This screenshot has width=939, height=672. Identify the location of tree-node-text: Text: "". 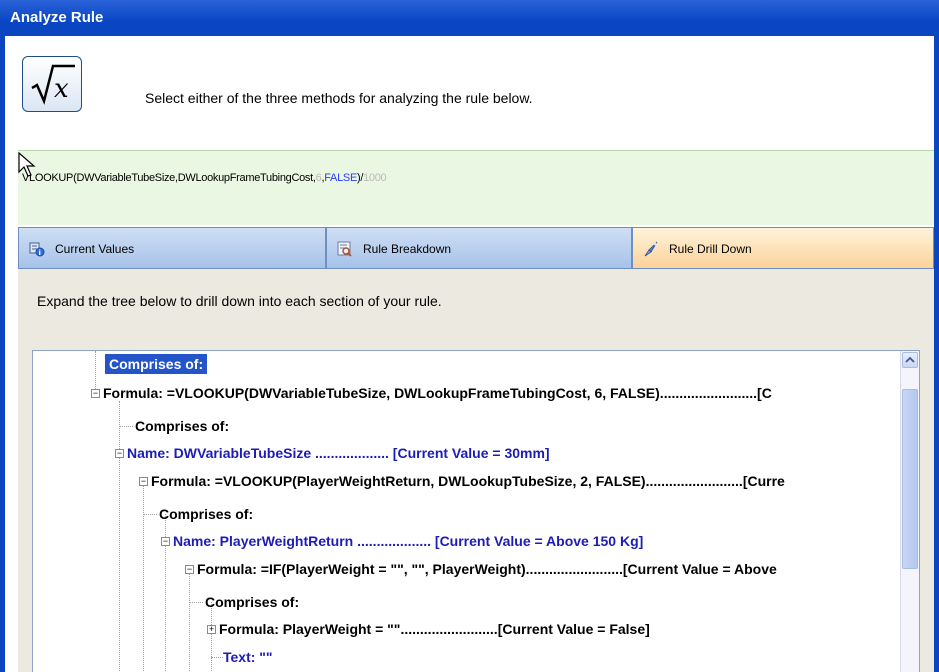
(248, 657).